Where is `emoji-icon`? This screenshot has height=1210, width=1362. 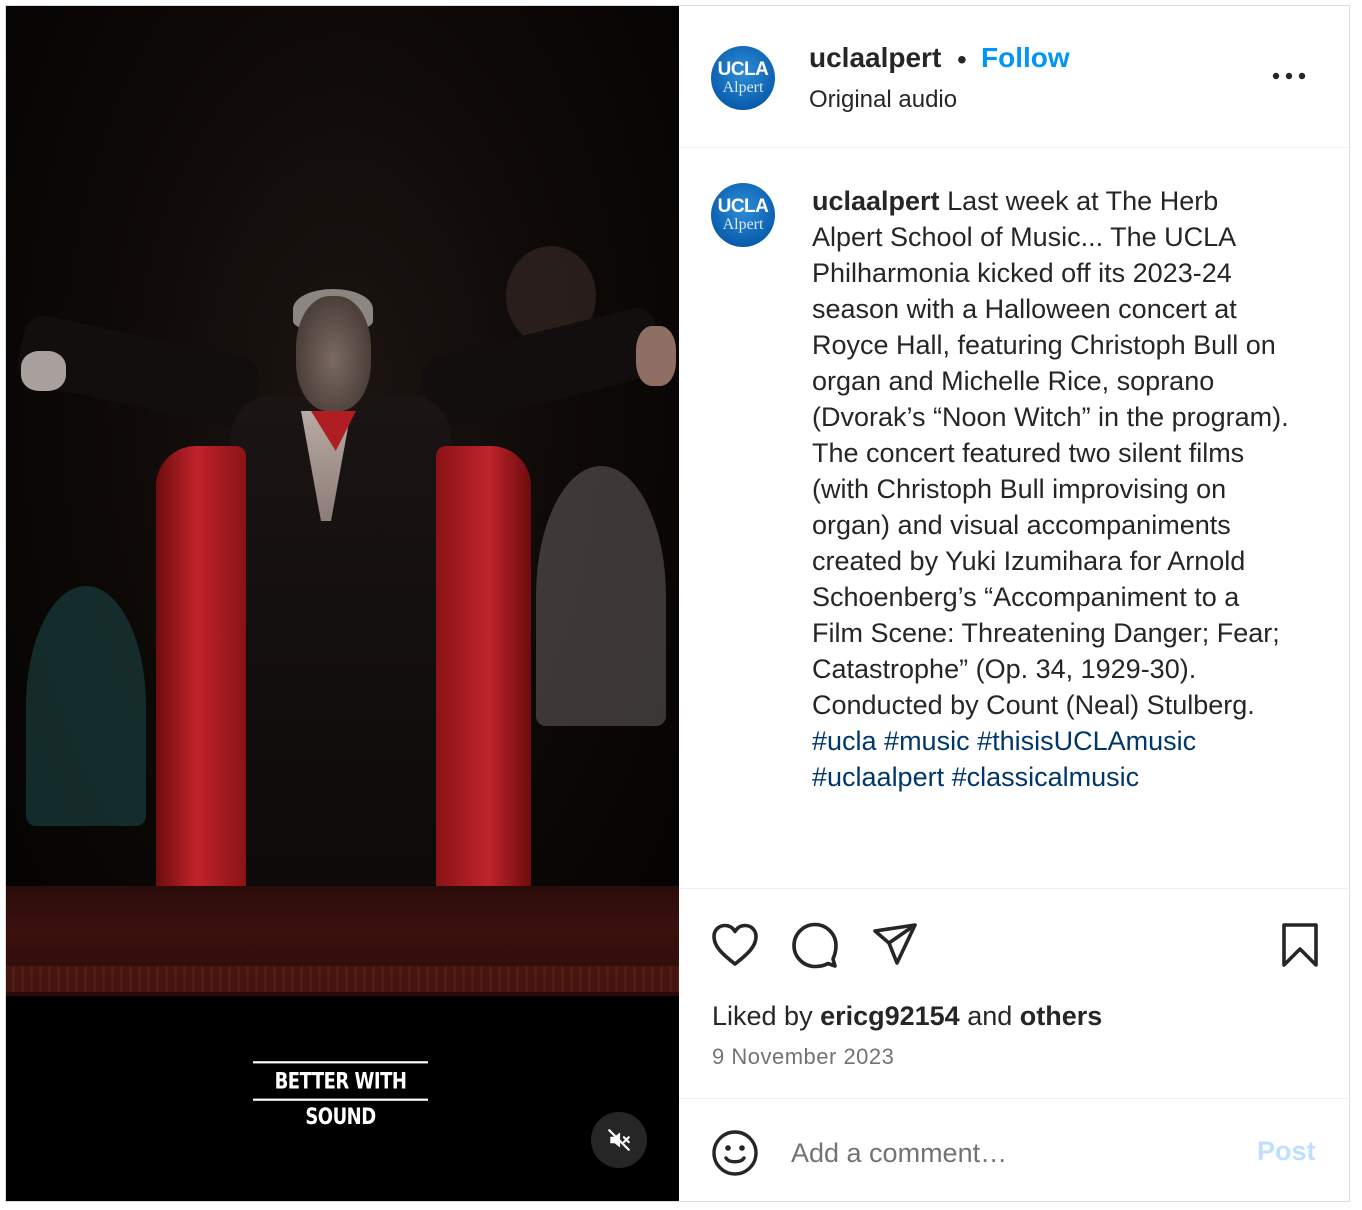 emoji-icon is located at coordinates (735, 1153).